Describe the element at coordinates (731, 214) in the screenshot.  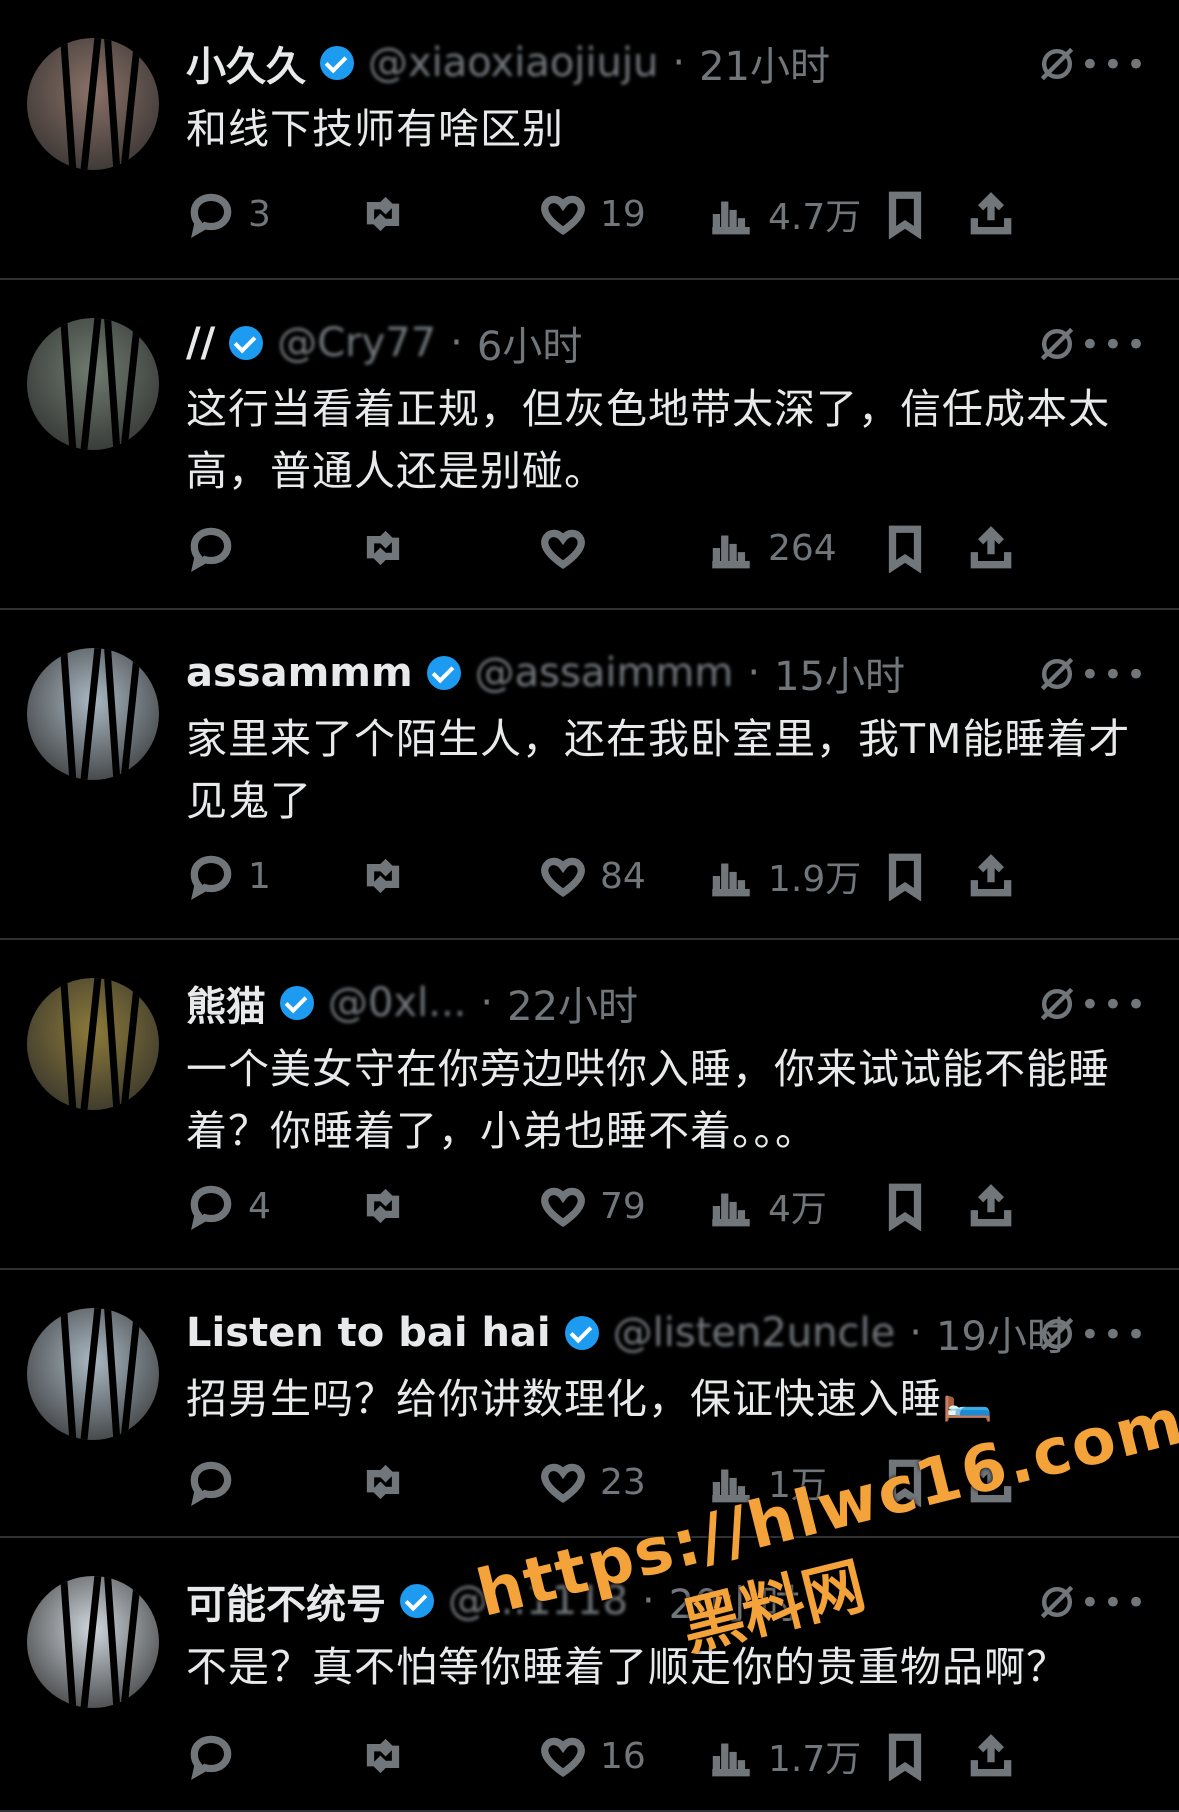
I see `views-icon` at that location.